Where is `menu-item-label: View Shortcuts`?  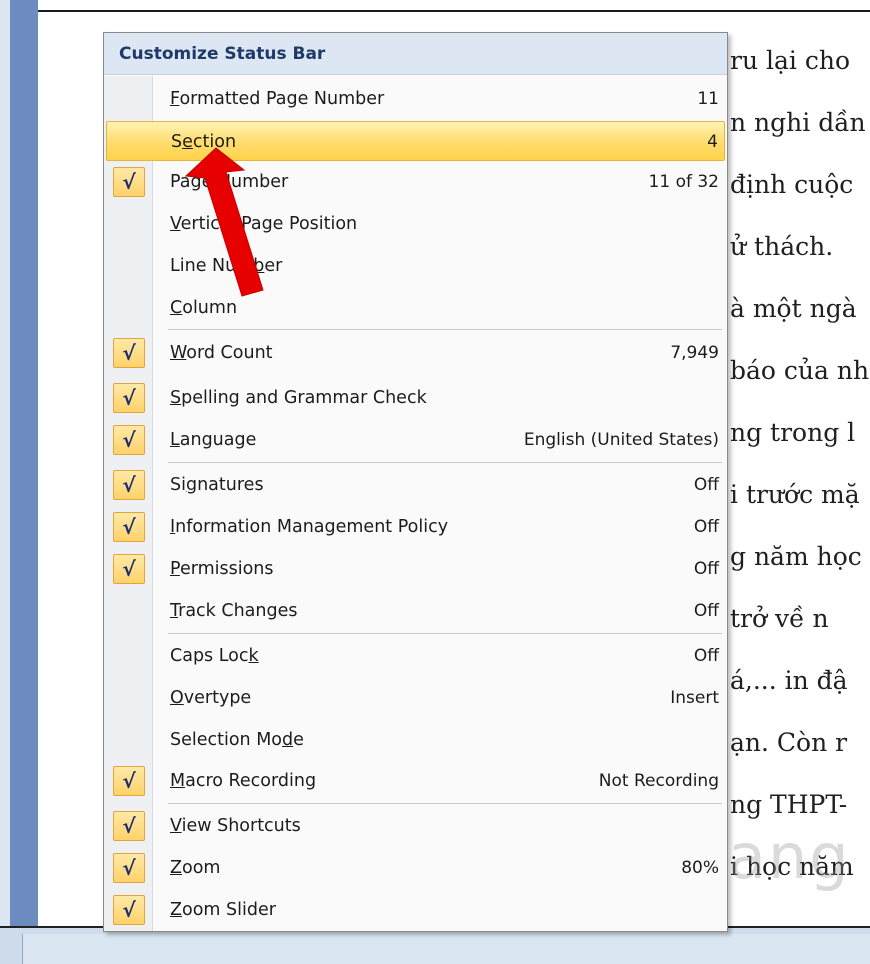 menu-item-label: View Shortcuts is located at coordinates (235, 826).